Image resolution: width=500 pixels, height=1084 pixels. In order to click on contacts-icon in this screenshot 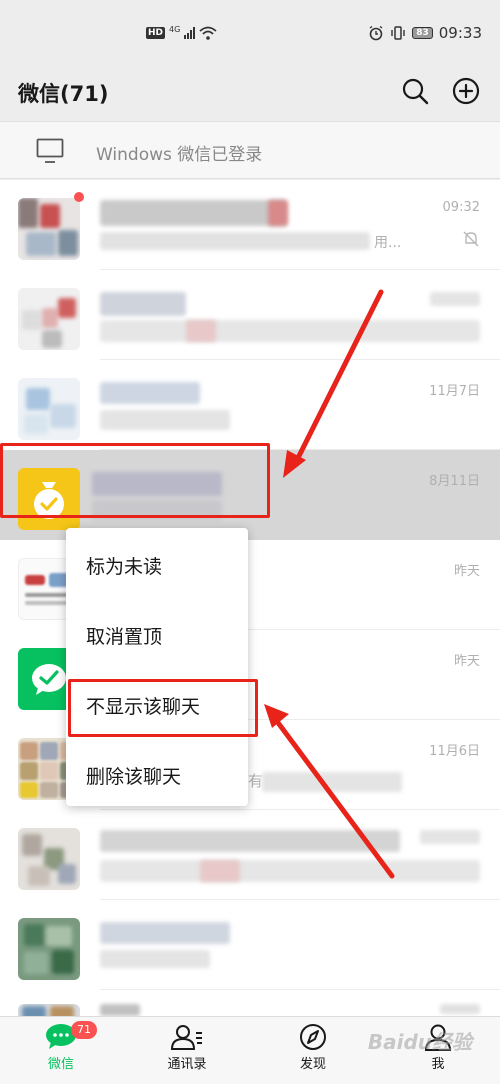, I will do `click(186, 1037)`.